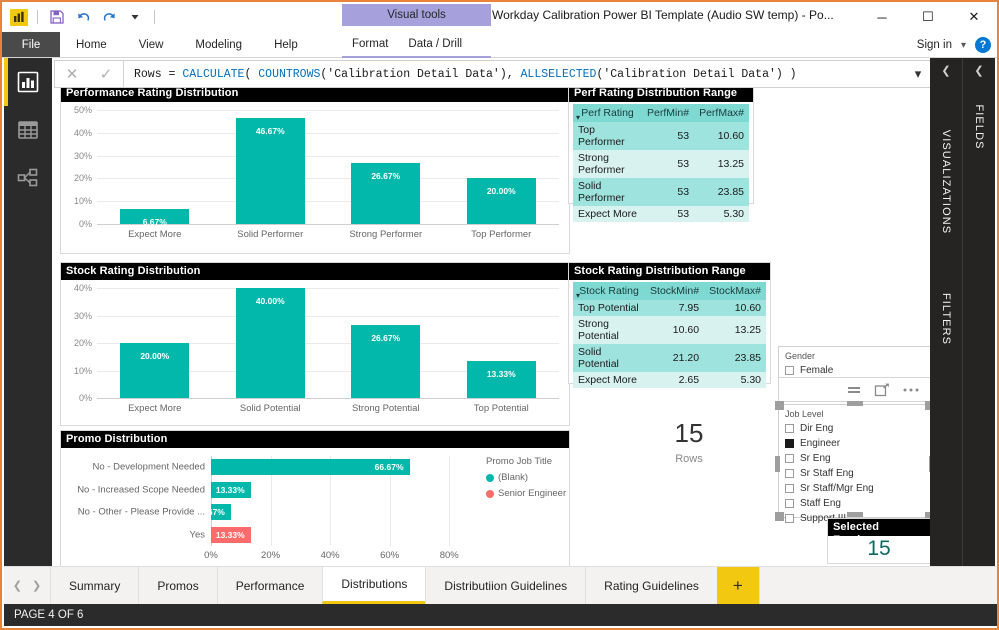 The height and width of the screenshot is (630, 999). What do you see at coordinates (435, 44) in the screenshot?
I see `tab-data-drill: Data / Drill` at bounding box center [435, 44].